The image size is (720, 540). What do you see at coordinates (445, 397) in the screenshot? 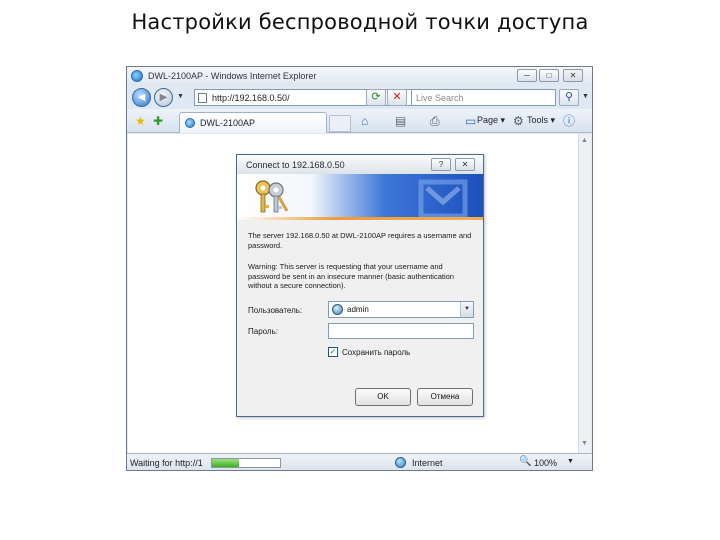
I see `cancel-button: Отмена` at bounding box center [445, 397].